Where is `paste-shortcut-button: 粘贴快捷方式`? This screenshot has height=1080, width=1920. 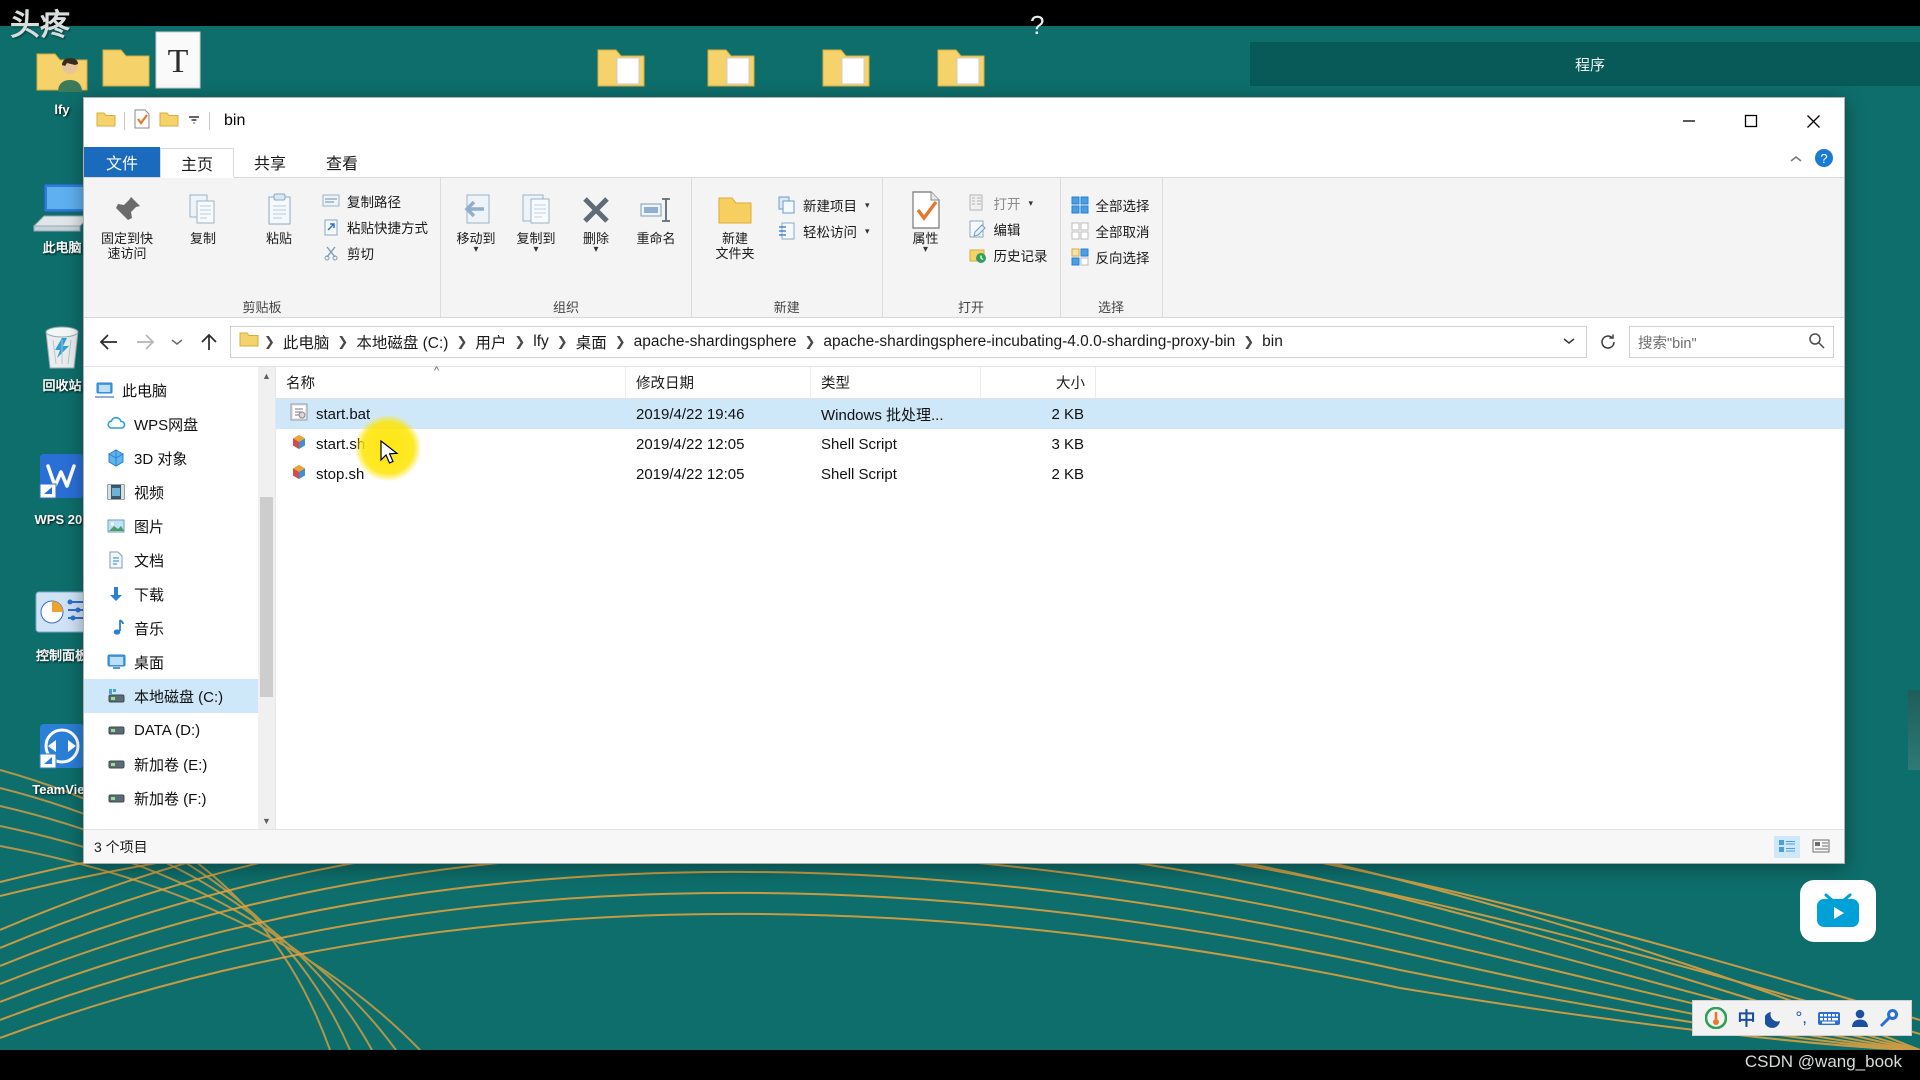
paste-shortcut-button: 粘贴快捷方式 is located at coordinates (376, 227).